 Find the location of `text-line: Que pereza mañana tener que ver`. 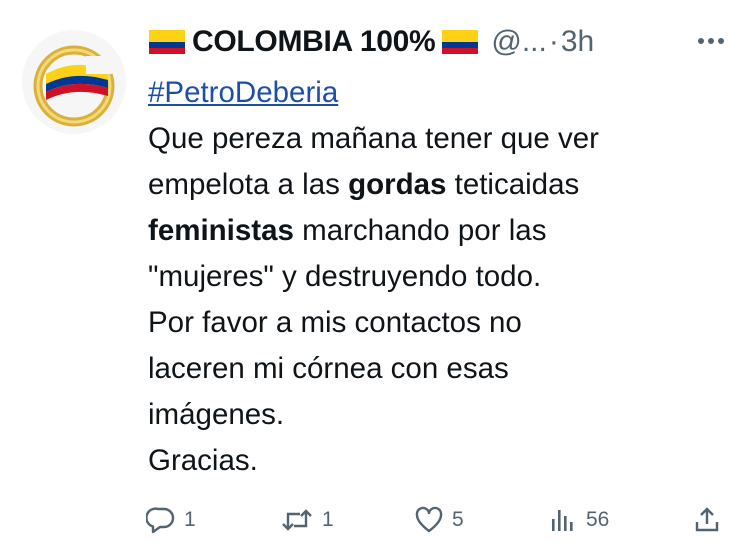

text-line: Que pereza mañana tener que ver is located at coordinates (373, 138).